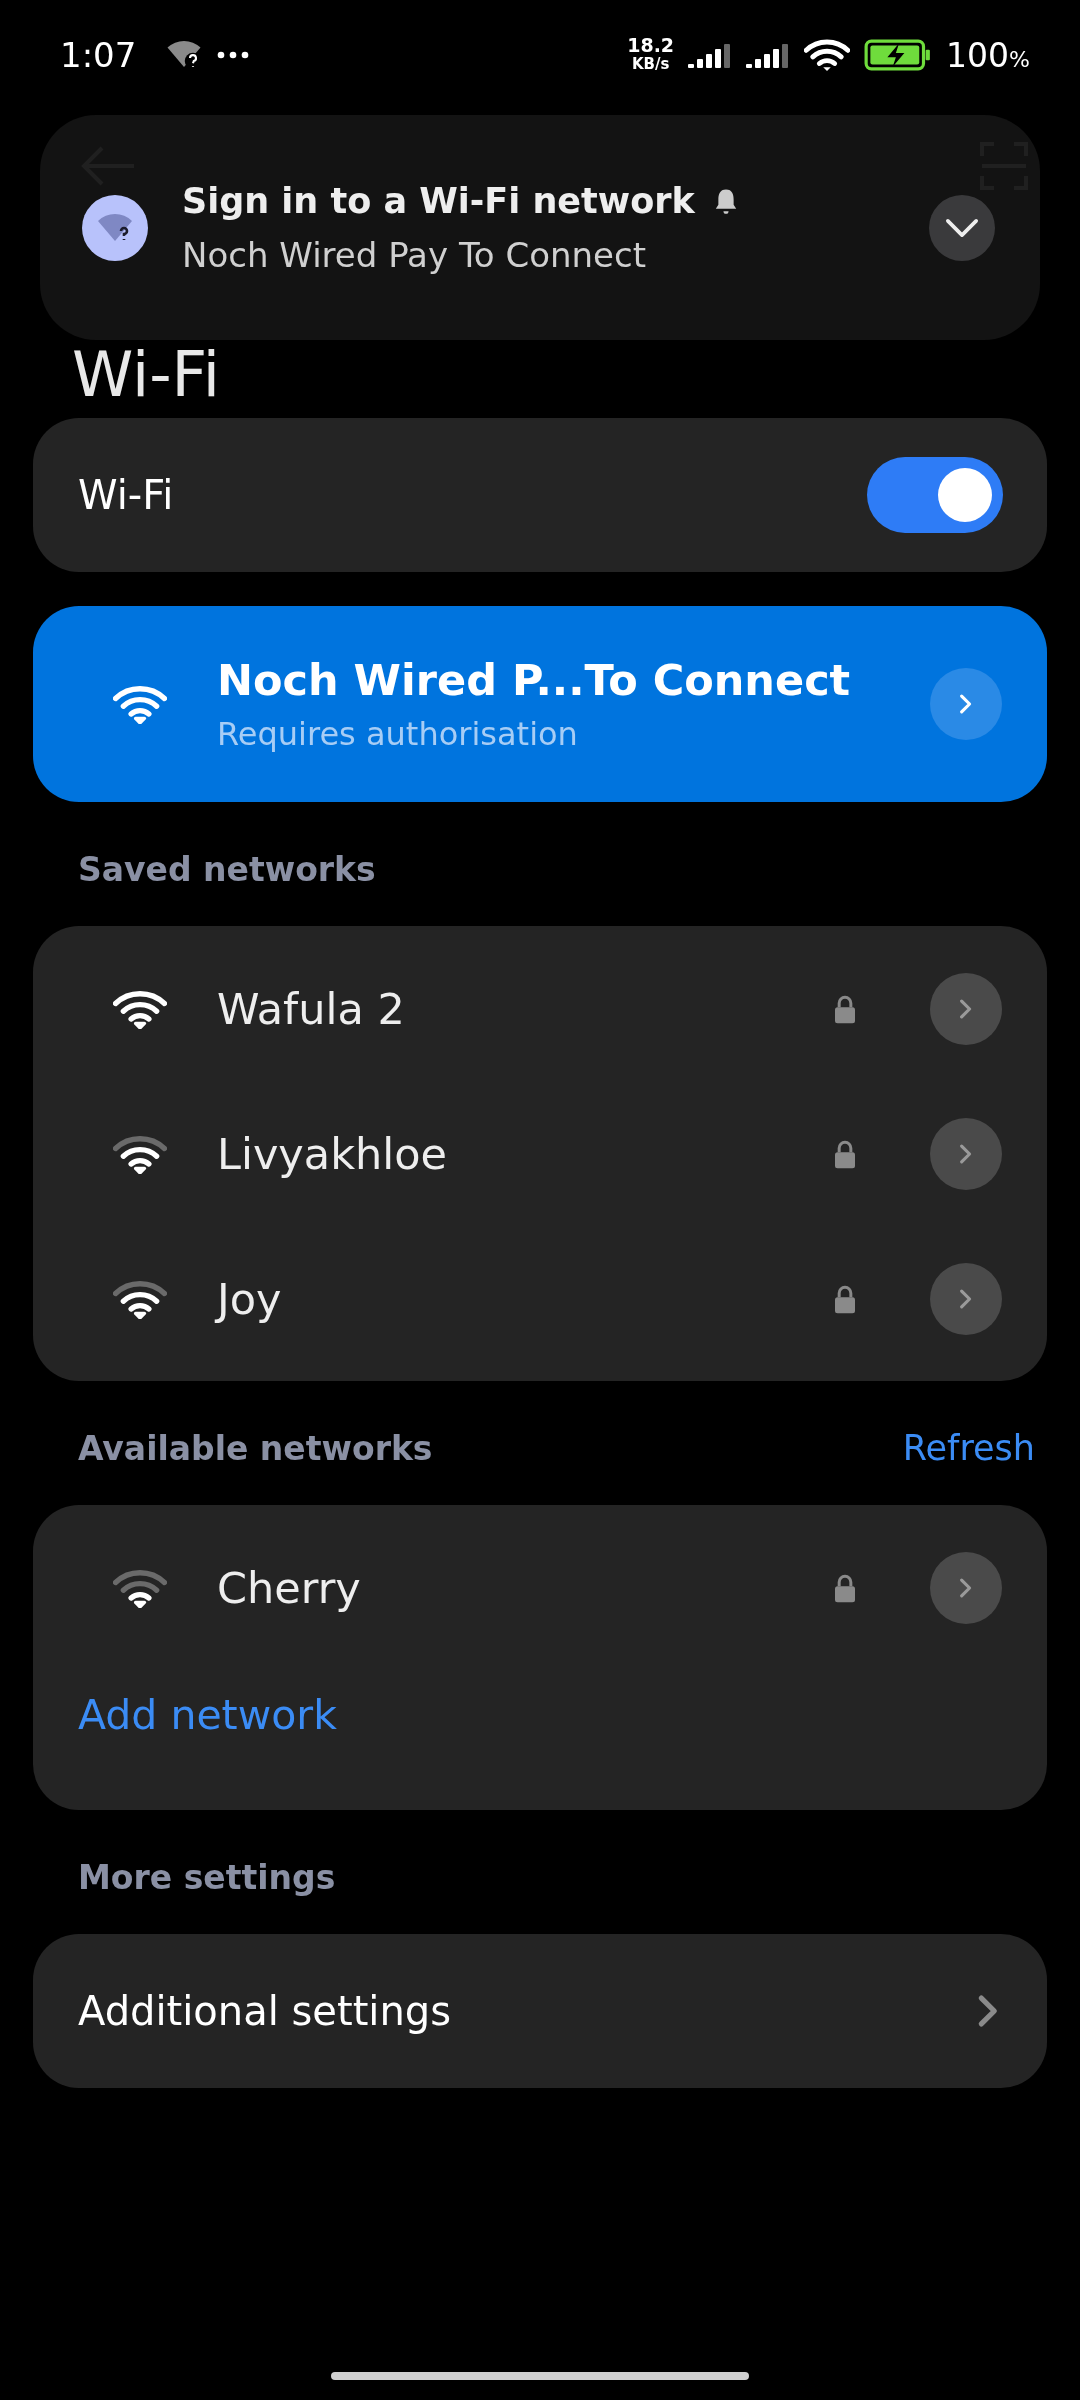 The width and height of the screenshot is (1080, 2400). Describe the element at coordinates (265, 2011) in the screenshot. I see `settings-label: Additional settings` at that location.